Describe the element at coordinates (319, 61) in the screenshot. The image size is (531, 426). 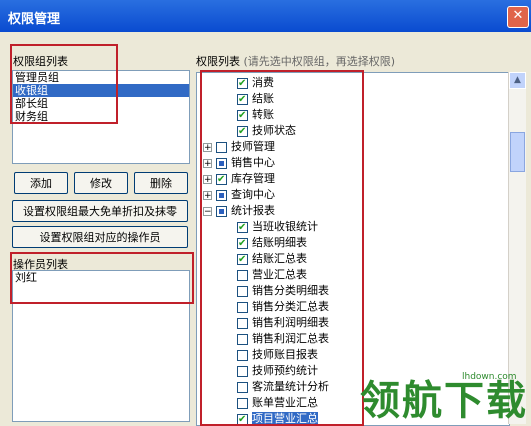
I see `permission-list-hint: (请先选中权限组，再选择权限)` at that location.